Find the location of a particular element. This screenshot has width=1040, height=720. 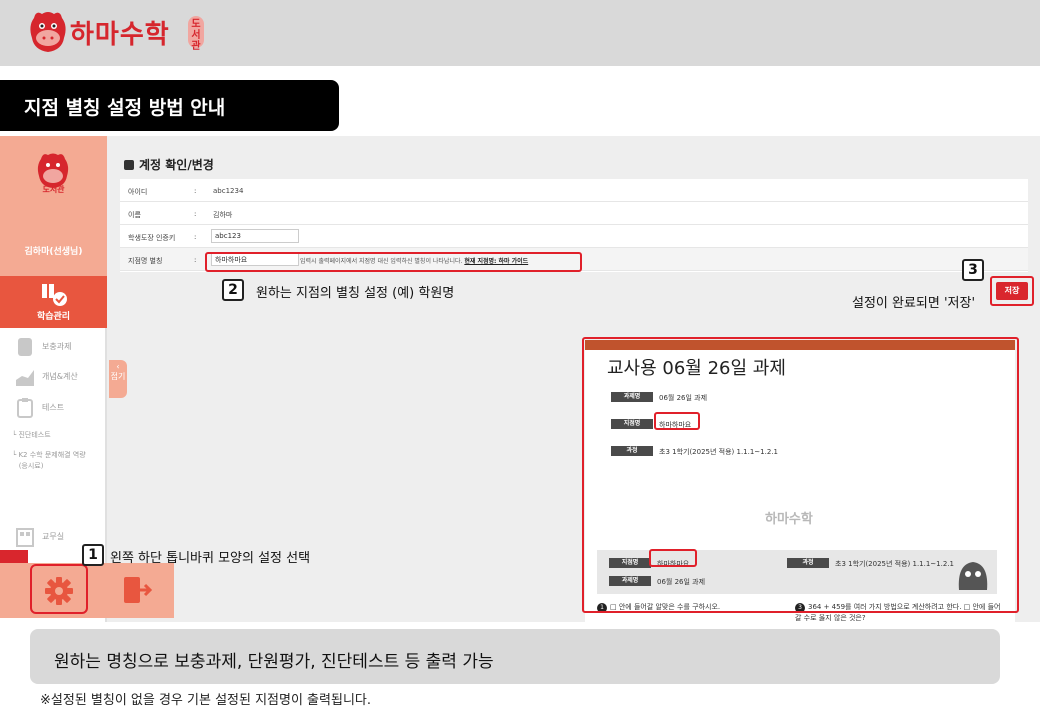

new-badge is located at coordinates (14, 557).